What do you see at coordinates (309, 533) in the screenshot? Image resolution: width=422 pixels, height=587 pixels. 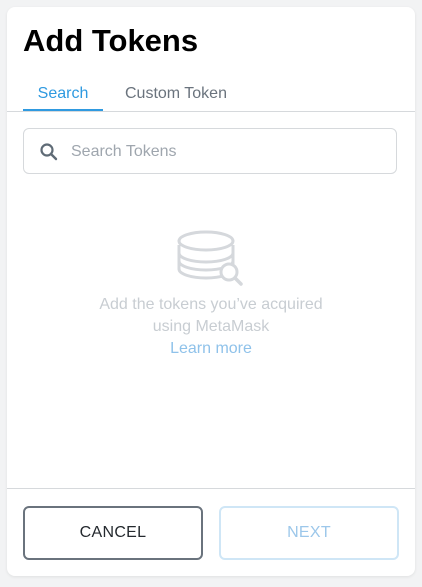 I see `next-button: NEXT` at bounding box center [309, 533].